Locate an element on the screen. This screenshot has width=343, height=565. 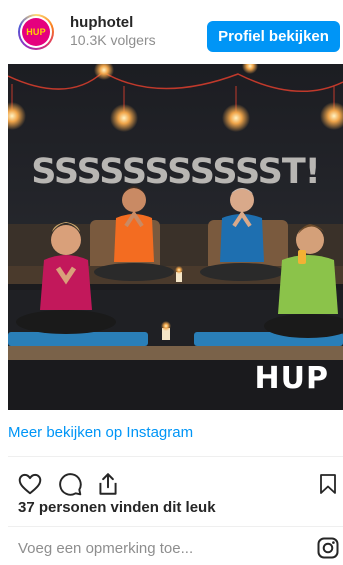
username: huphotel is located at coordinates (101, 22).